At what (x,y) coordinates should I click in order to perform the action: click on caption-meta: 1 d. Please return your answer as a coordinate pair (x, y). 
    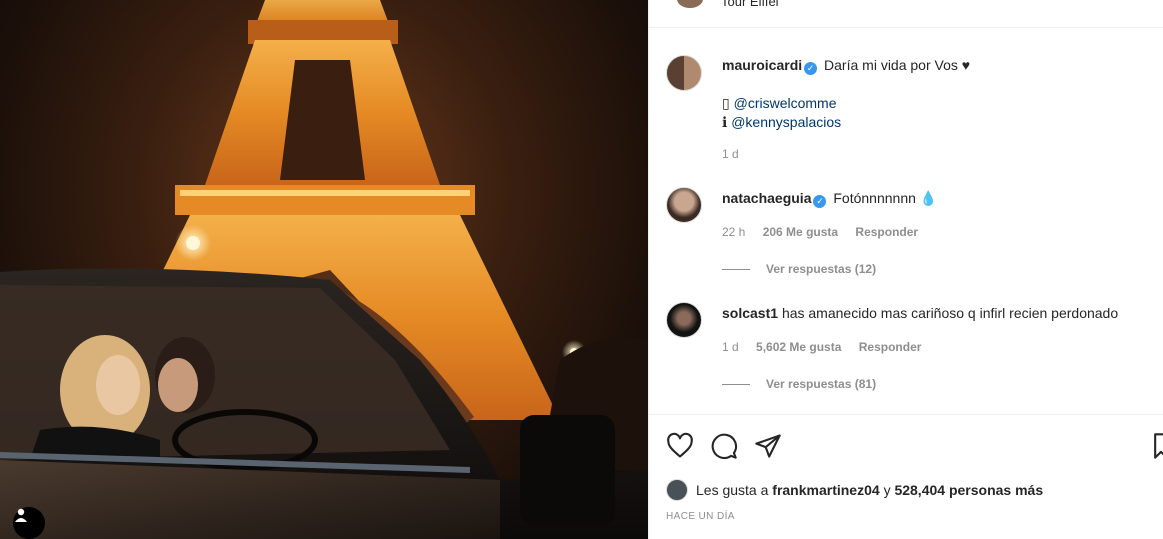
    Looking at the image, I should click on (737, 154).